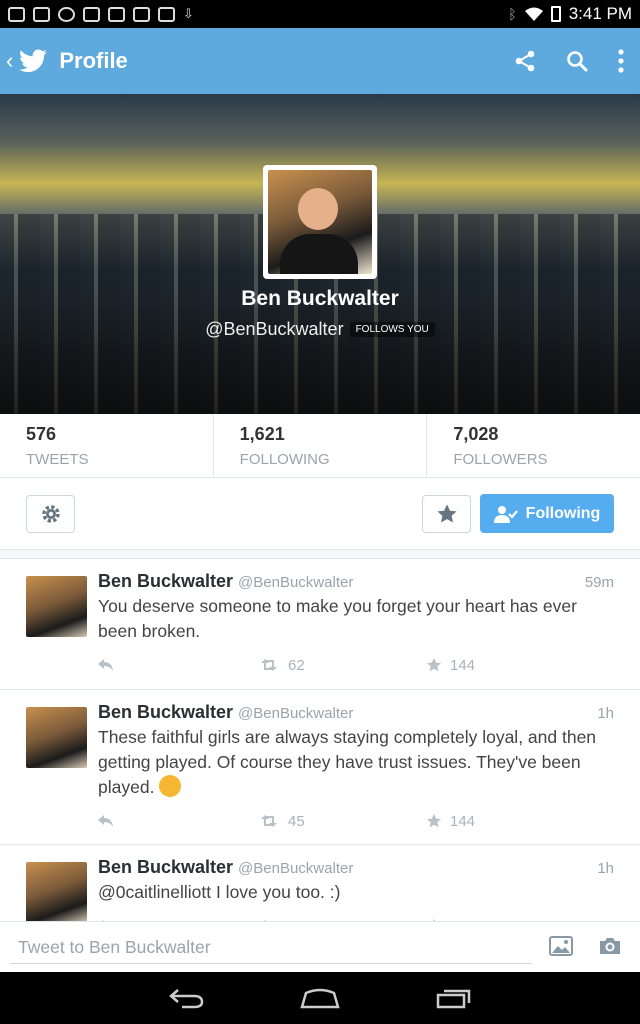  I want to click on tweet-actions: 45 144, so click(356, 821).